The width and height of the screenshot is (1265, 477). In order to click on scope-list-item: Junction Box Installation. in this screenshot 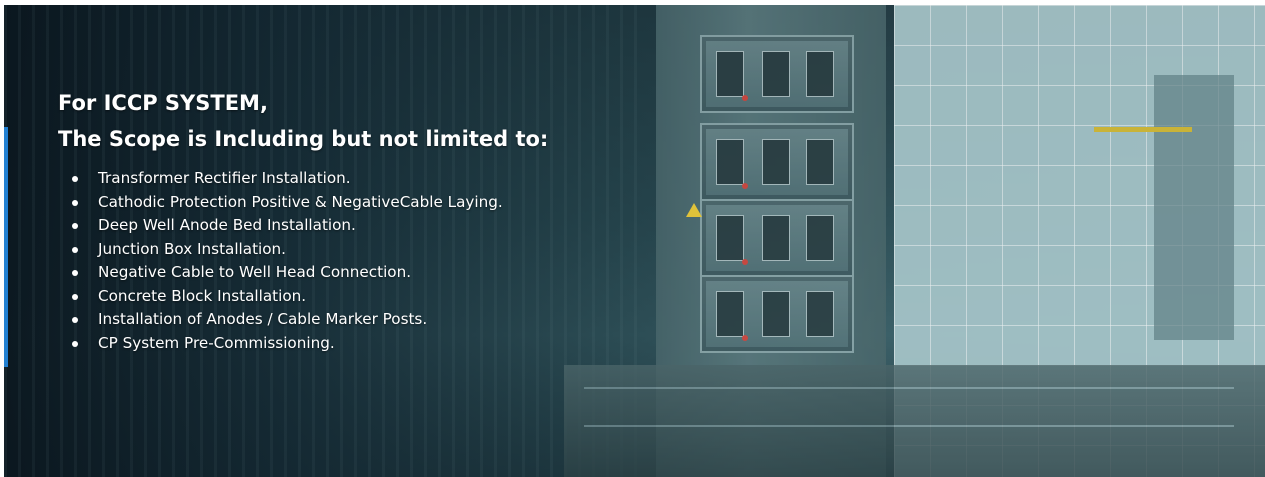, I will do `click(303, 250)`.